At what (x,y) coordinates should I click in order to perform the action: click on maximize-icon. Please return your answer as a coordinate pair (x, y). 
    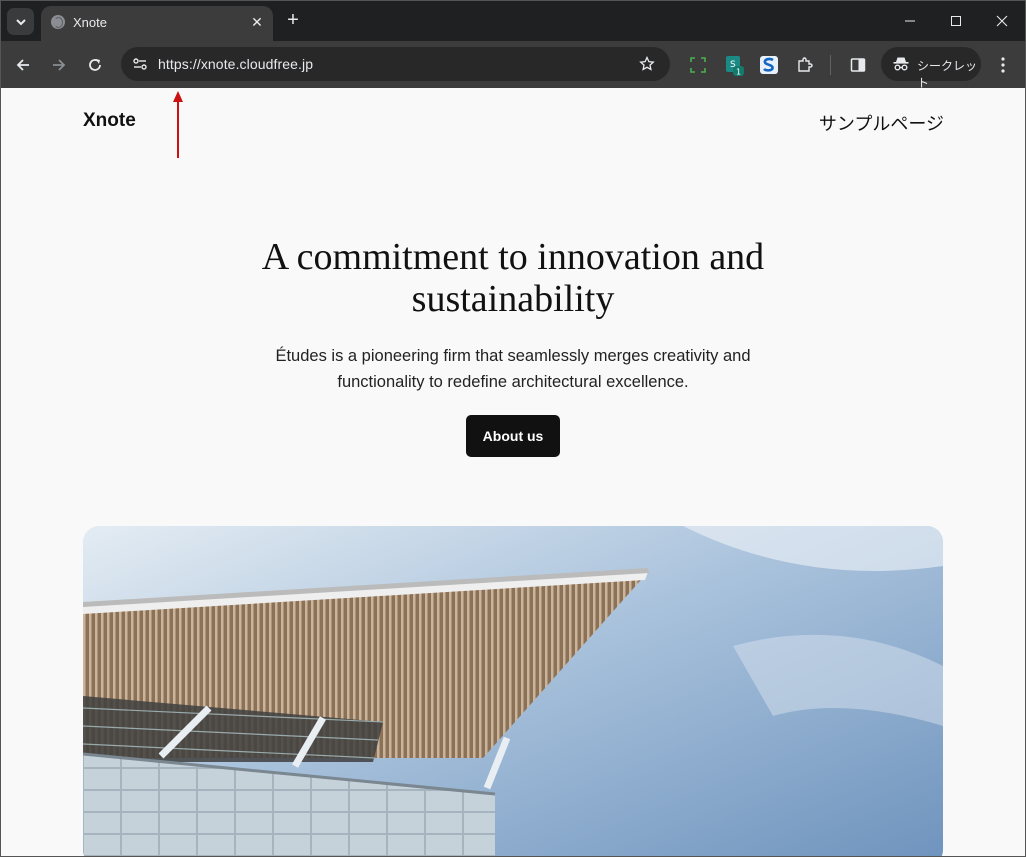
    Looking at the image, I should click on (956, 20).